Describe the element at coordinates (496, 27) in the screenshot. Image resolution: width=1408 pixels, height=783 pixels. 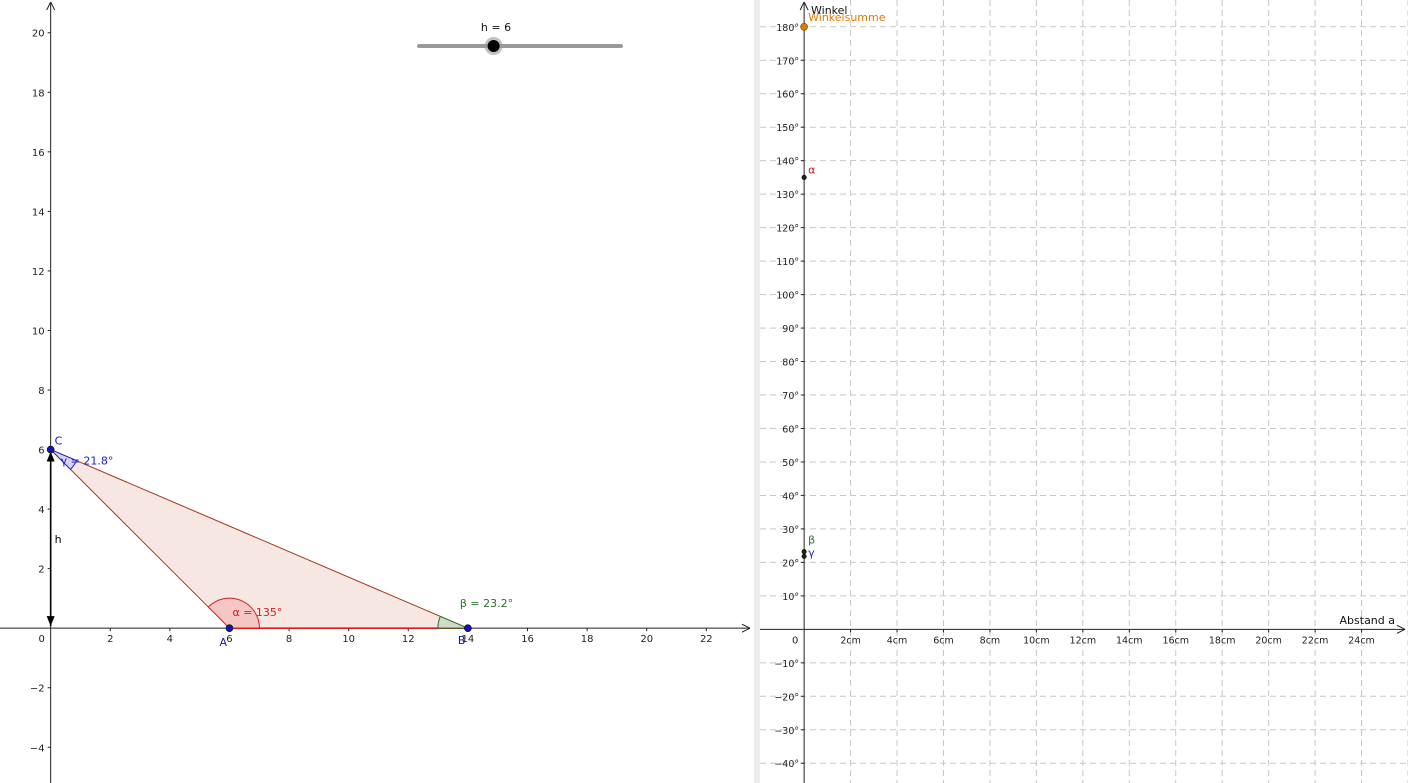
I see `slider-label: h = 6` at that location.